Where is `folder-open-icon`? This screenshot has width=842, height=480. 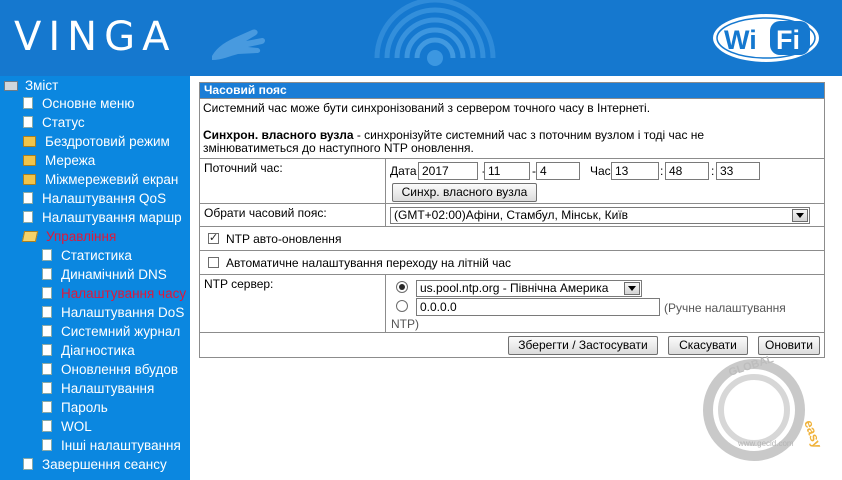 folder-open-icon is located at coordinates (30, 236).